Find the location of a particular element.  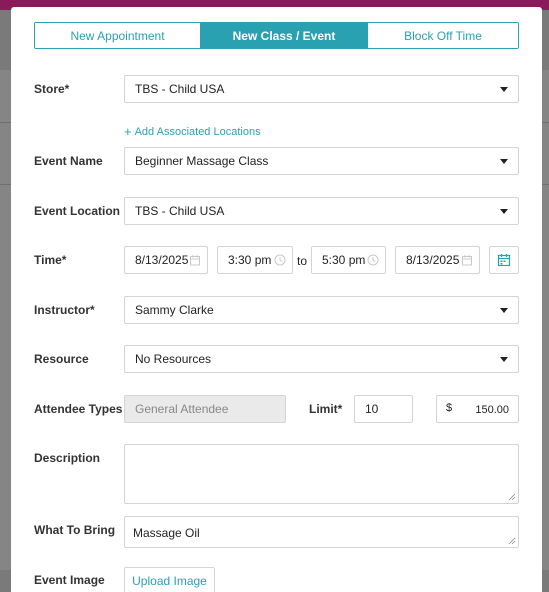

price-value: 150.00 is located at coordinates (492, 410).